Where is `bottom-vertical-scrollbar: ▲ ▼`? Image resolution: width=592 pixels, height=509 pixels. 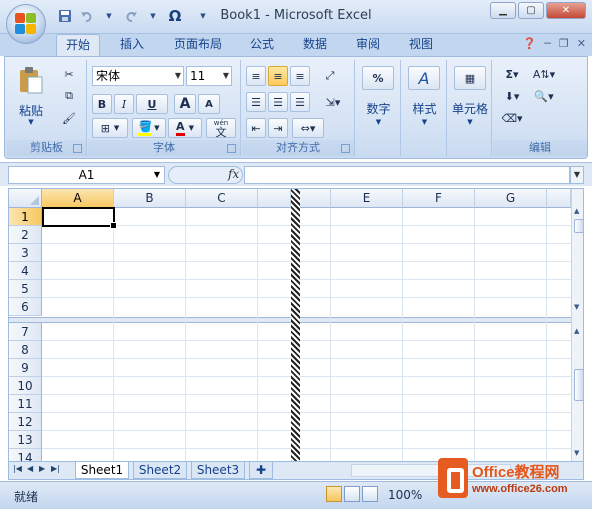 bottom-vertical-scrollbar: ▲ ▼ is located at coordinates (577, 389).